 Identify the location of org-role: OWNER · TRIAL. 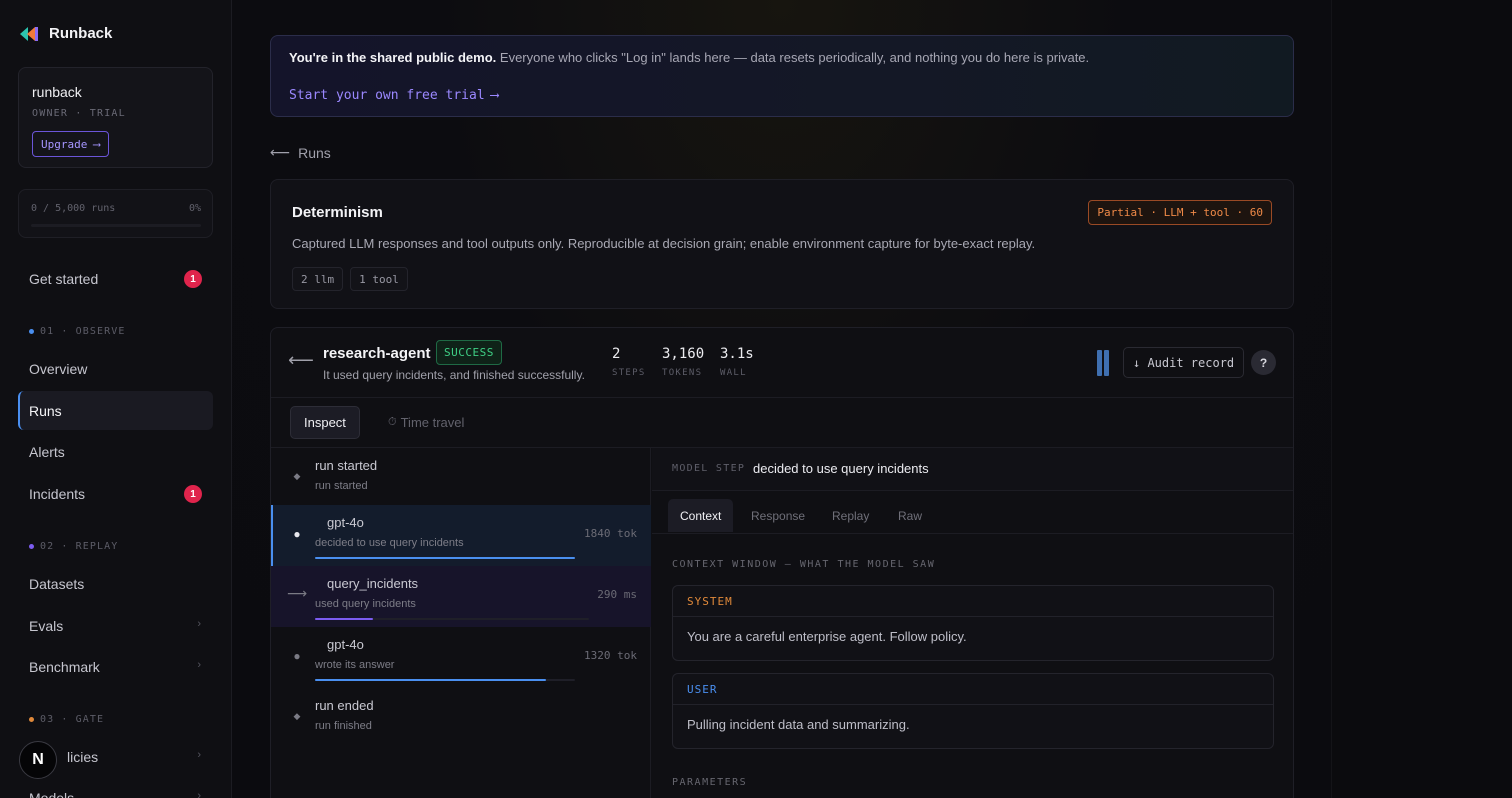
(79, 113).